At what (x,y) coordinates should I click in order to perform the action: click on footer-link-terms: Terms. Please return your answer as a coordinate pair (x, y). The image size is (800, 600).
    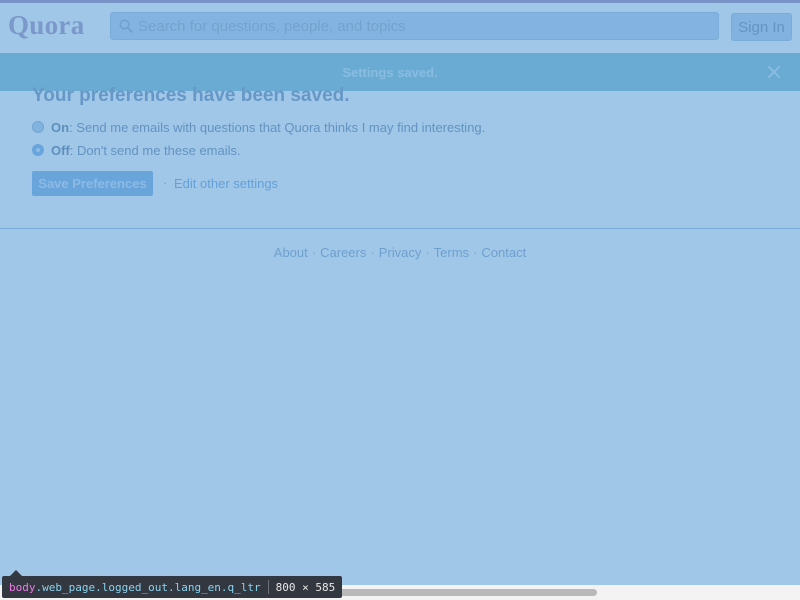
    Looking at the image, I should click on (451, 252).